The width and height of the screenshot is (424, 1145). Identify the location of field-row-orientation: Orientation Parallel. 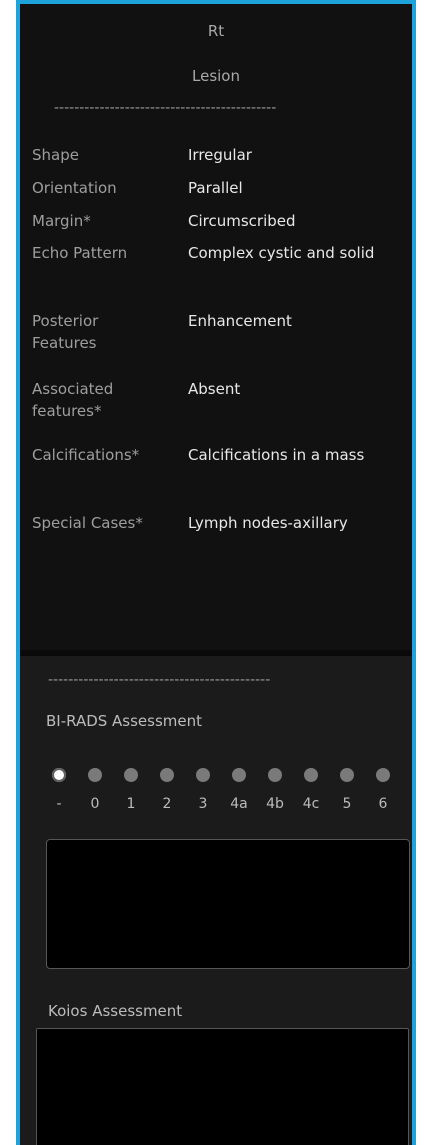
(217, 188).